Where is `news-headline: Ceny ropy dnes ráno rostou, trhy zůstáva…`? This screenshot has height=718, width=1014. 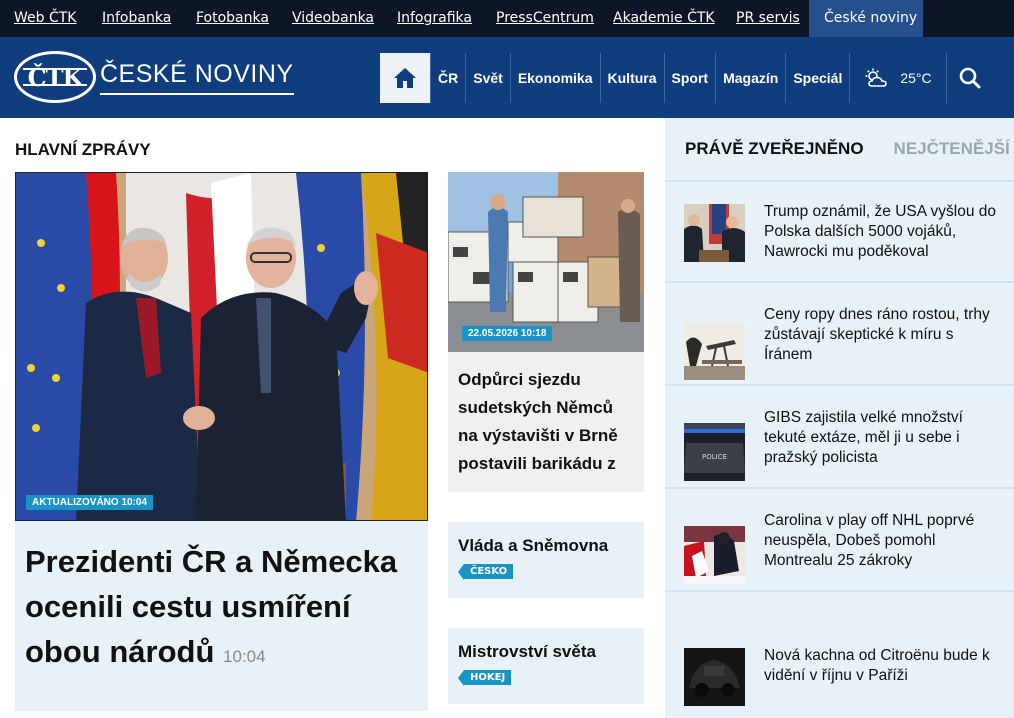
news-headline: Ceny ropy dnes ráno rostou, trhy zůstáva… is located at coordinates (884, 335).